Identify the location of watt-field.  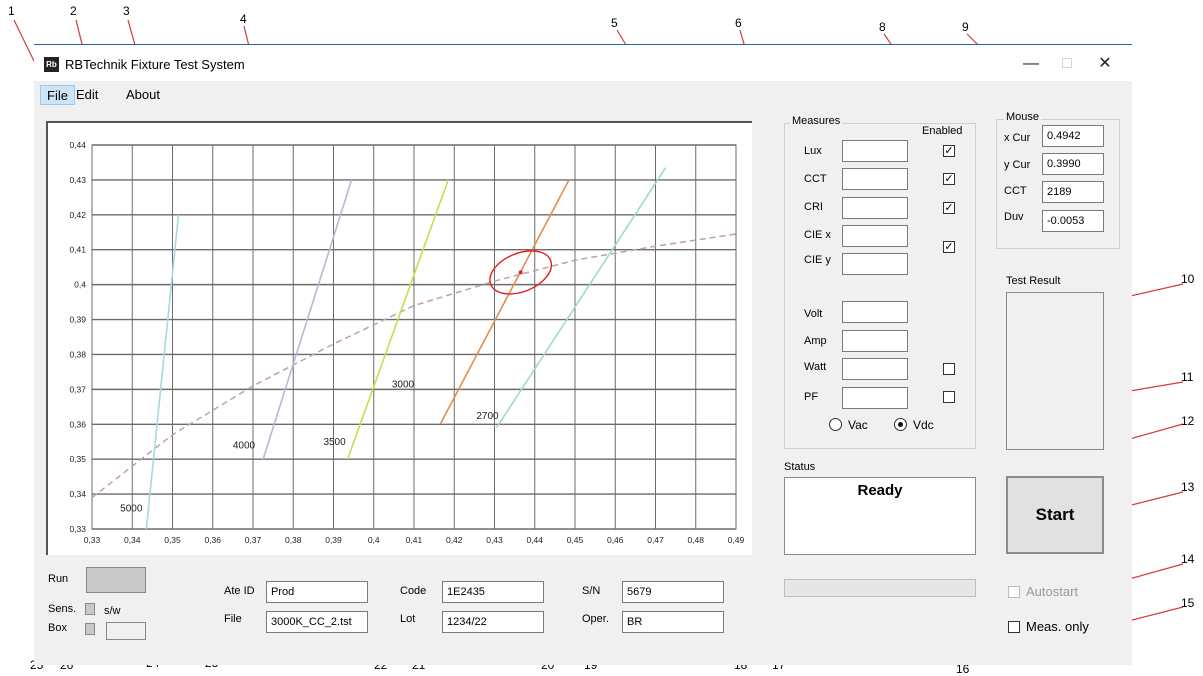
(875, 369).